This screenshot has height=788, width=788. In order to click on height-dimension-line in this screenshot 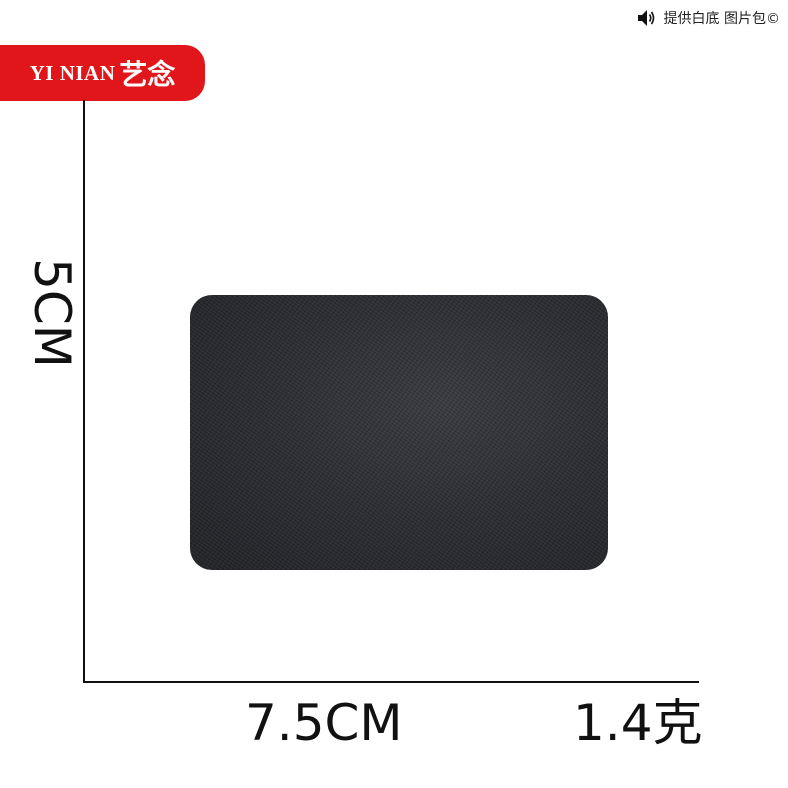, I will do `click(84, 391)`.